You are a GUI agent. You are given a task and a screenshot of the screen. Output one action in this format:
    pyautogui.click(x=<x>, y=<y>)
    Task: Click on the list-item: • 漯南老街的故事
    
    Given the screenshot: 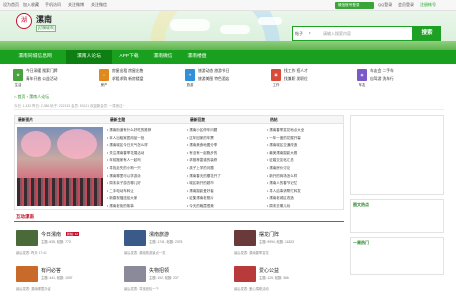 What is the action you would take?
    pyautogui.click(x=146, y=207)
    